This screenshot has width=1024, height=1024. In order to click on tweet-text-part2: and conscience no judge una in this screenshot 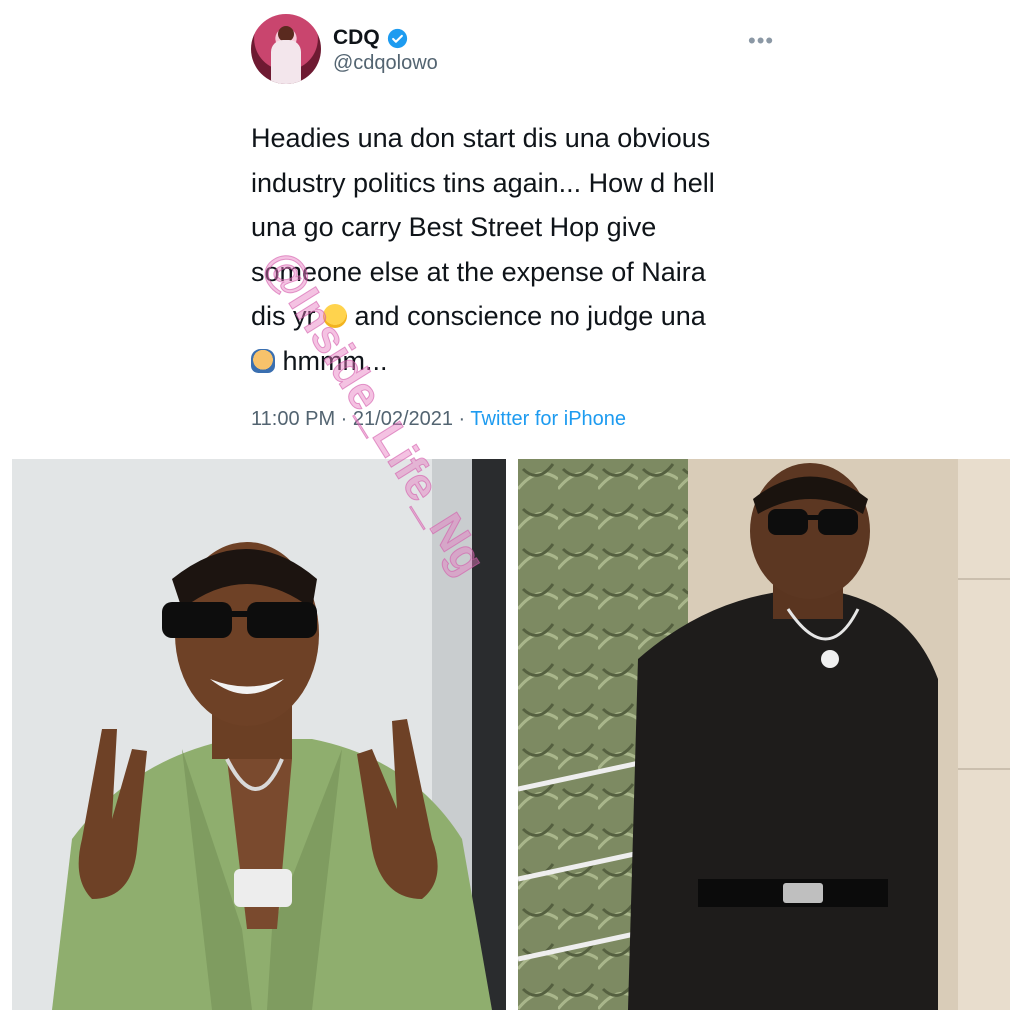, I will do `click(530, 316)`.